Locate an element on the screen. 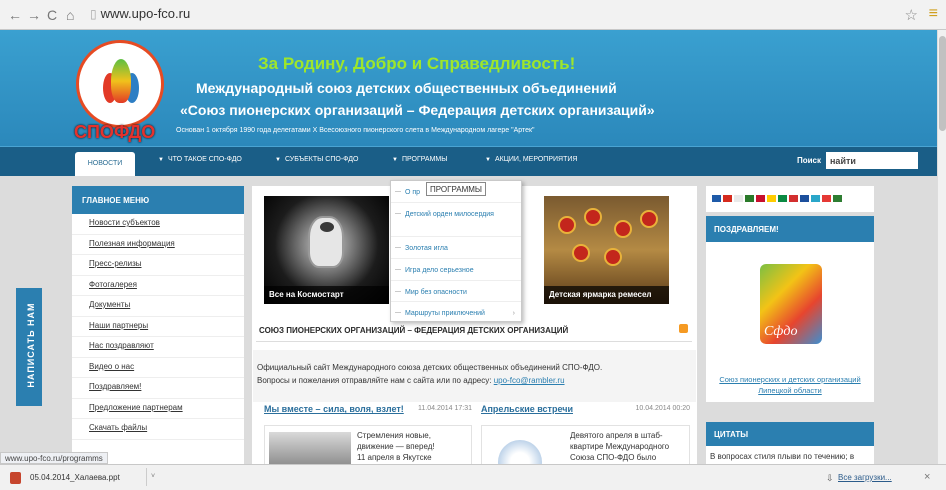 This screenshot has height=490, width=946. slide-crafts-fair: Детская ярмарка ремесел is located at coordinates (606, 250).